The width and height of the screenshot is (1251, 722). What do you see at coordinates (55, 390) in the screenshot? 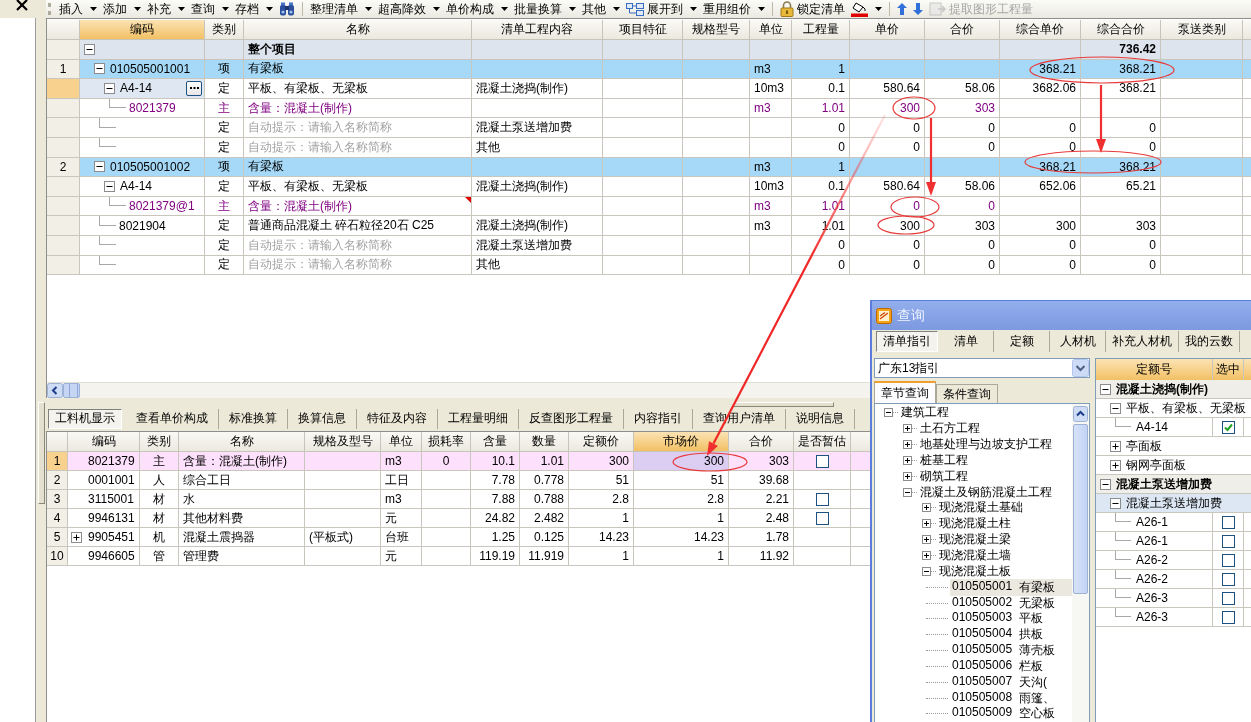
I see `chevron-left-icon` at bounding box center [55, 390].